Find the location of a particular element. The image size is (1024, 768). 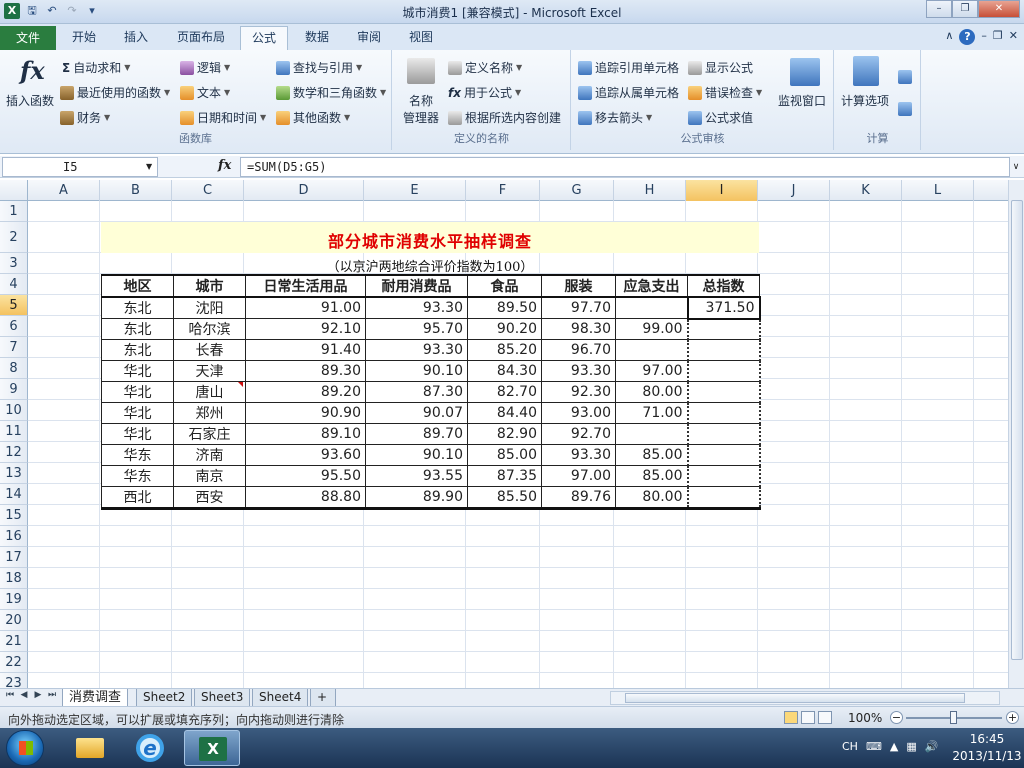

row-header-17: 17 is located at coordinates (14, 557).